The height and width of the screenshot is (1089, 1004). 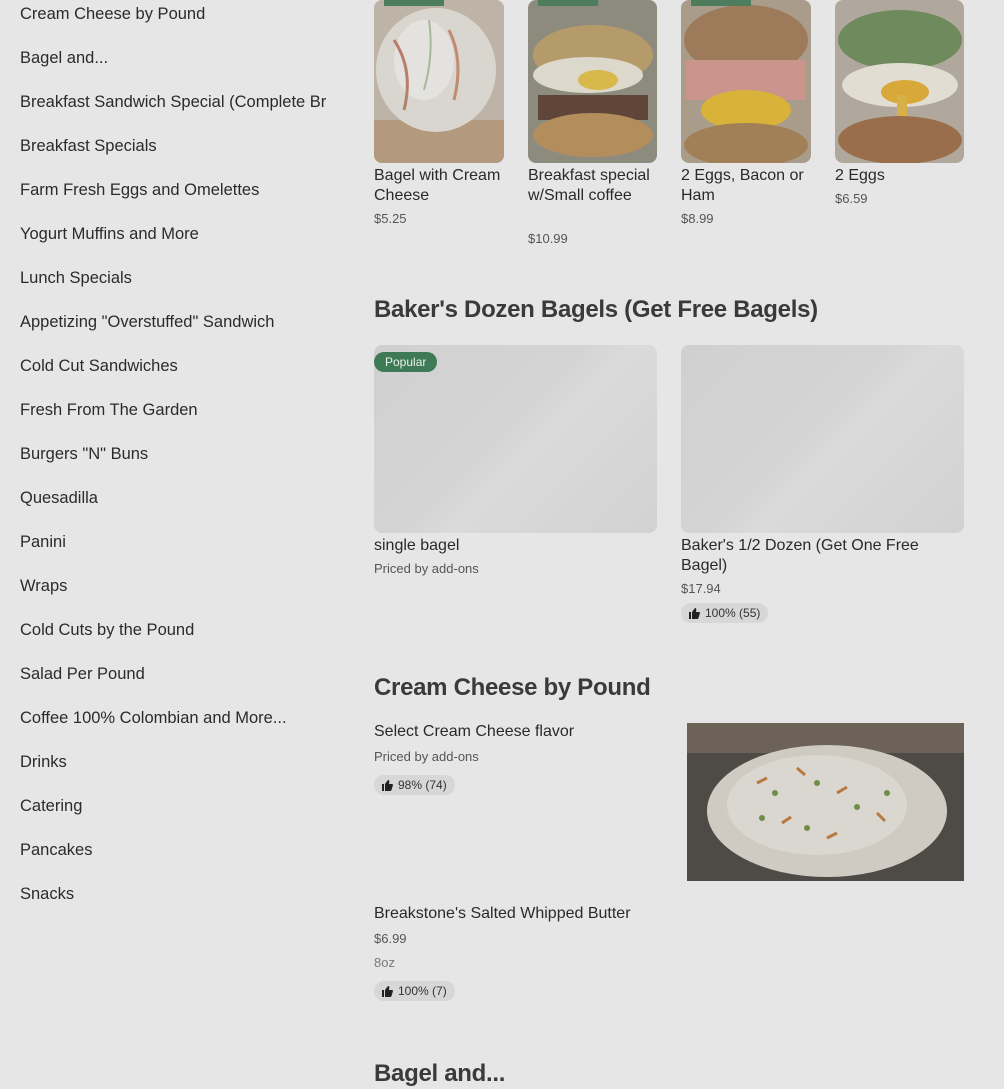 What do you see at coordinates (173, 454) in the screenshot?
I see `sidebar-item-burgers: Burgers "N" Buns` at bounding box center [173, 454].